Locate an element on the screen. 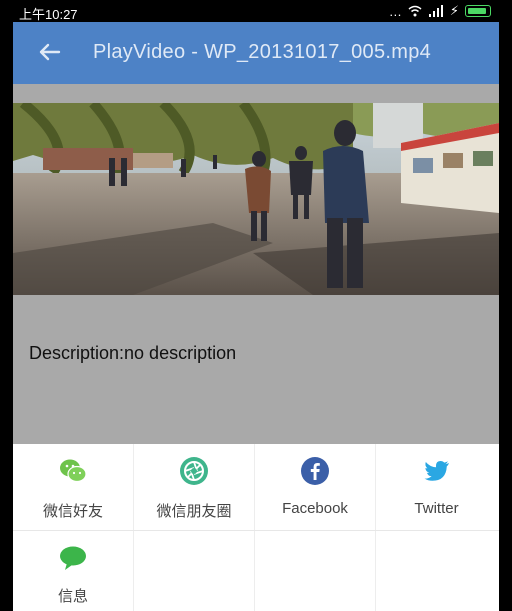 The image size is (512, 611). share-twitter: Twitter is located at coordinates (436, 487).